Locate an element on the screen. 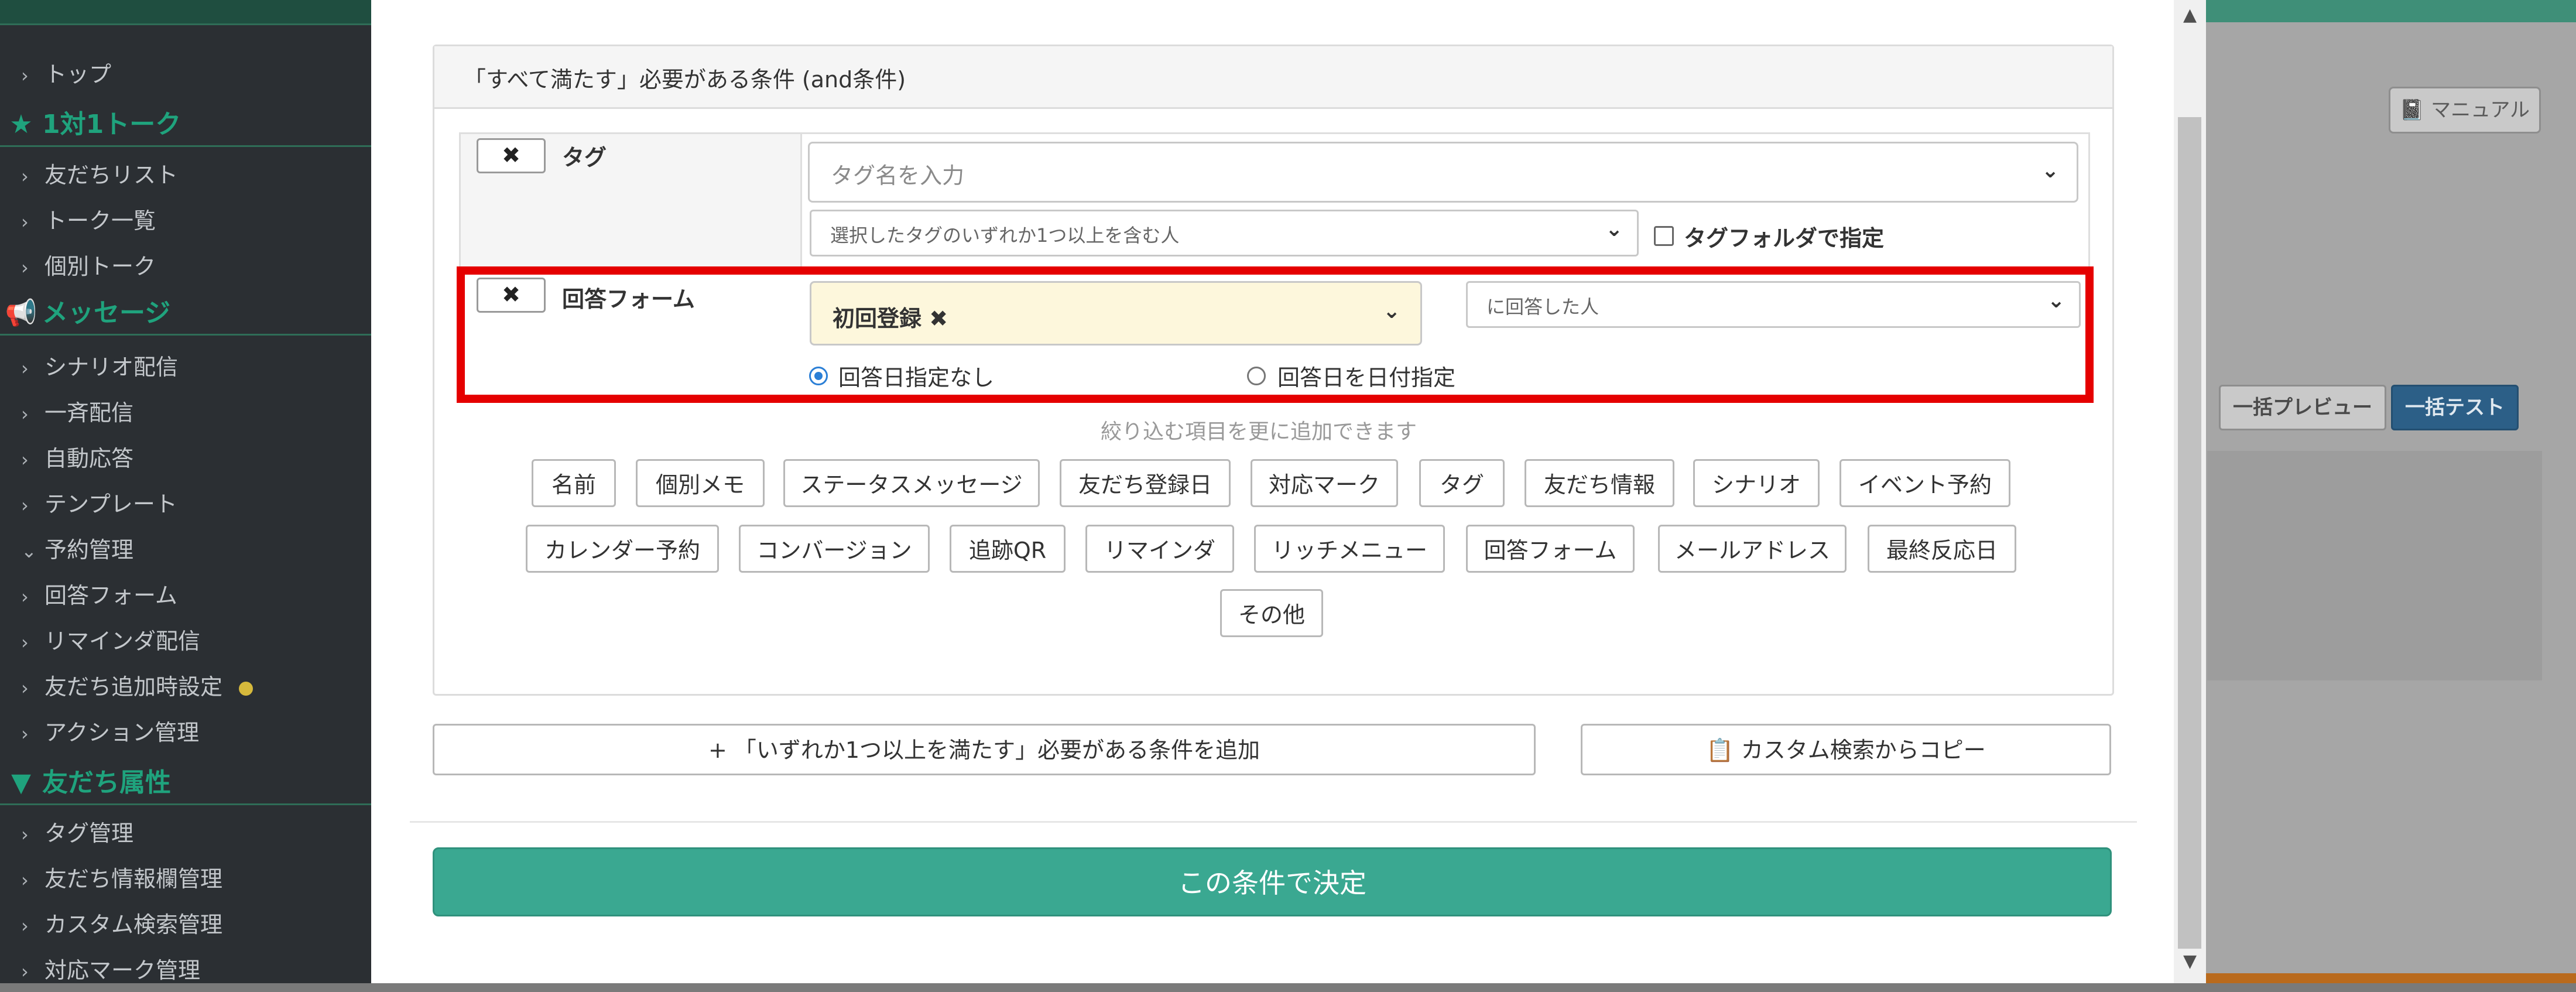 This screenshot has width=2576, height=992. sidebar-item-label: 回答フォーム is located at coordinates (110, 595).